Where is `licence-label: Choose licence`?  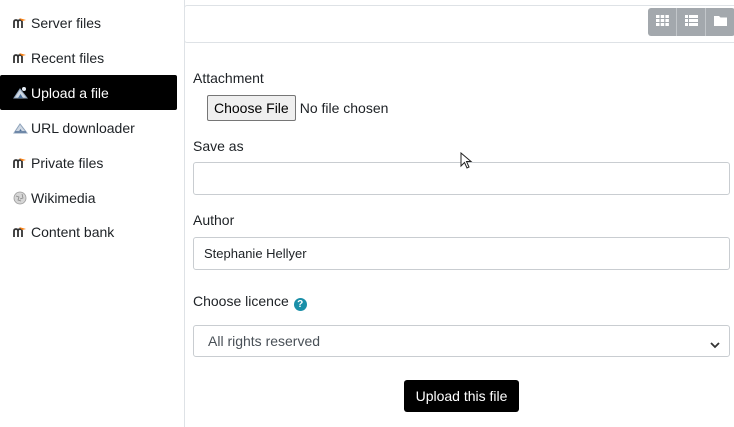 licence-label: Choose licence is located at coordinates (241, 301).